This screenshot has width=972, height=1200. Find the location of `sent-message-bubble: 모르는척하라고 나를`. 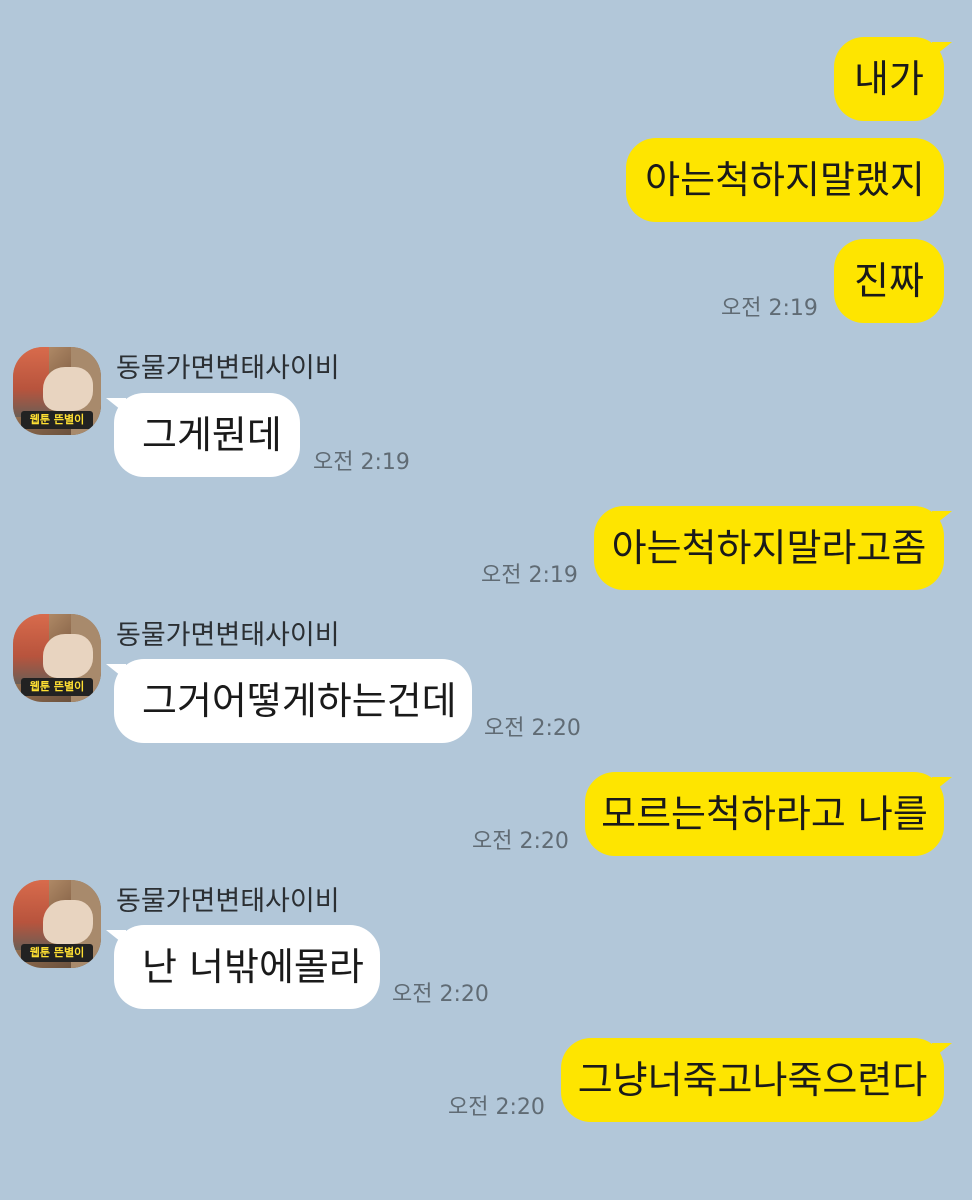

sent-message-bubble: 모르는척하라고 나를 is located at coordinates (764, 814).